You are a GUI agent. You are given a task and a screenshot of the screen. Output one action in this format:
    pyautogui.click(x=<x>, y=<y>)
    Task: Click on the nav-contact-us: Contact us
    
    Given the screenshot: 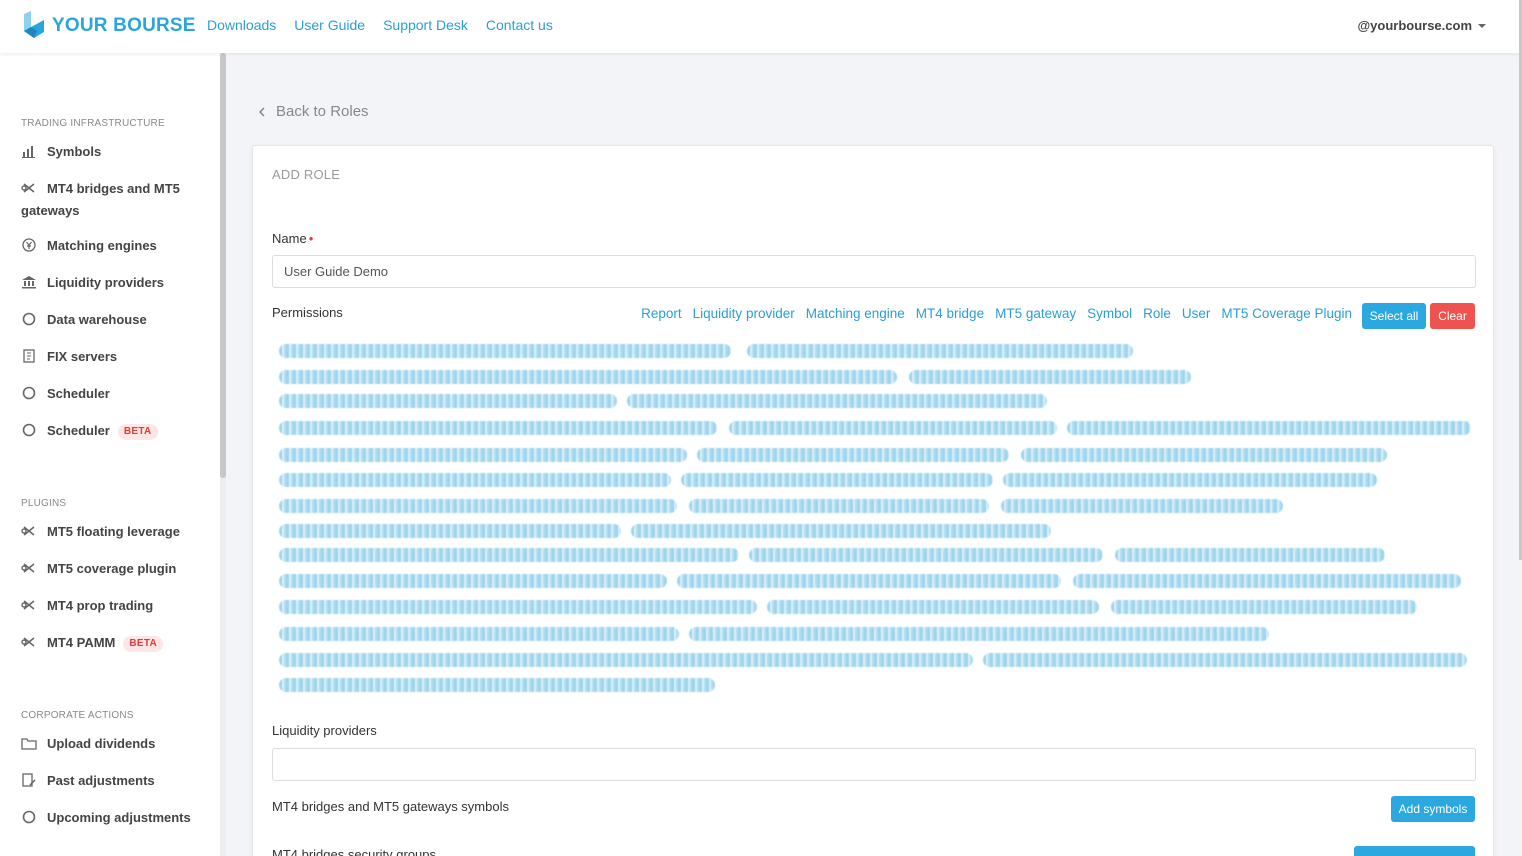 What is the action you would take?
    pyautogui.click(x=519, y=25)
    